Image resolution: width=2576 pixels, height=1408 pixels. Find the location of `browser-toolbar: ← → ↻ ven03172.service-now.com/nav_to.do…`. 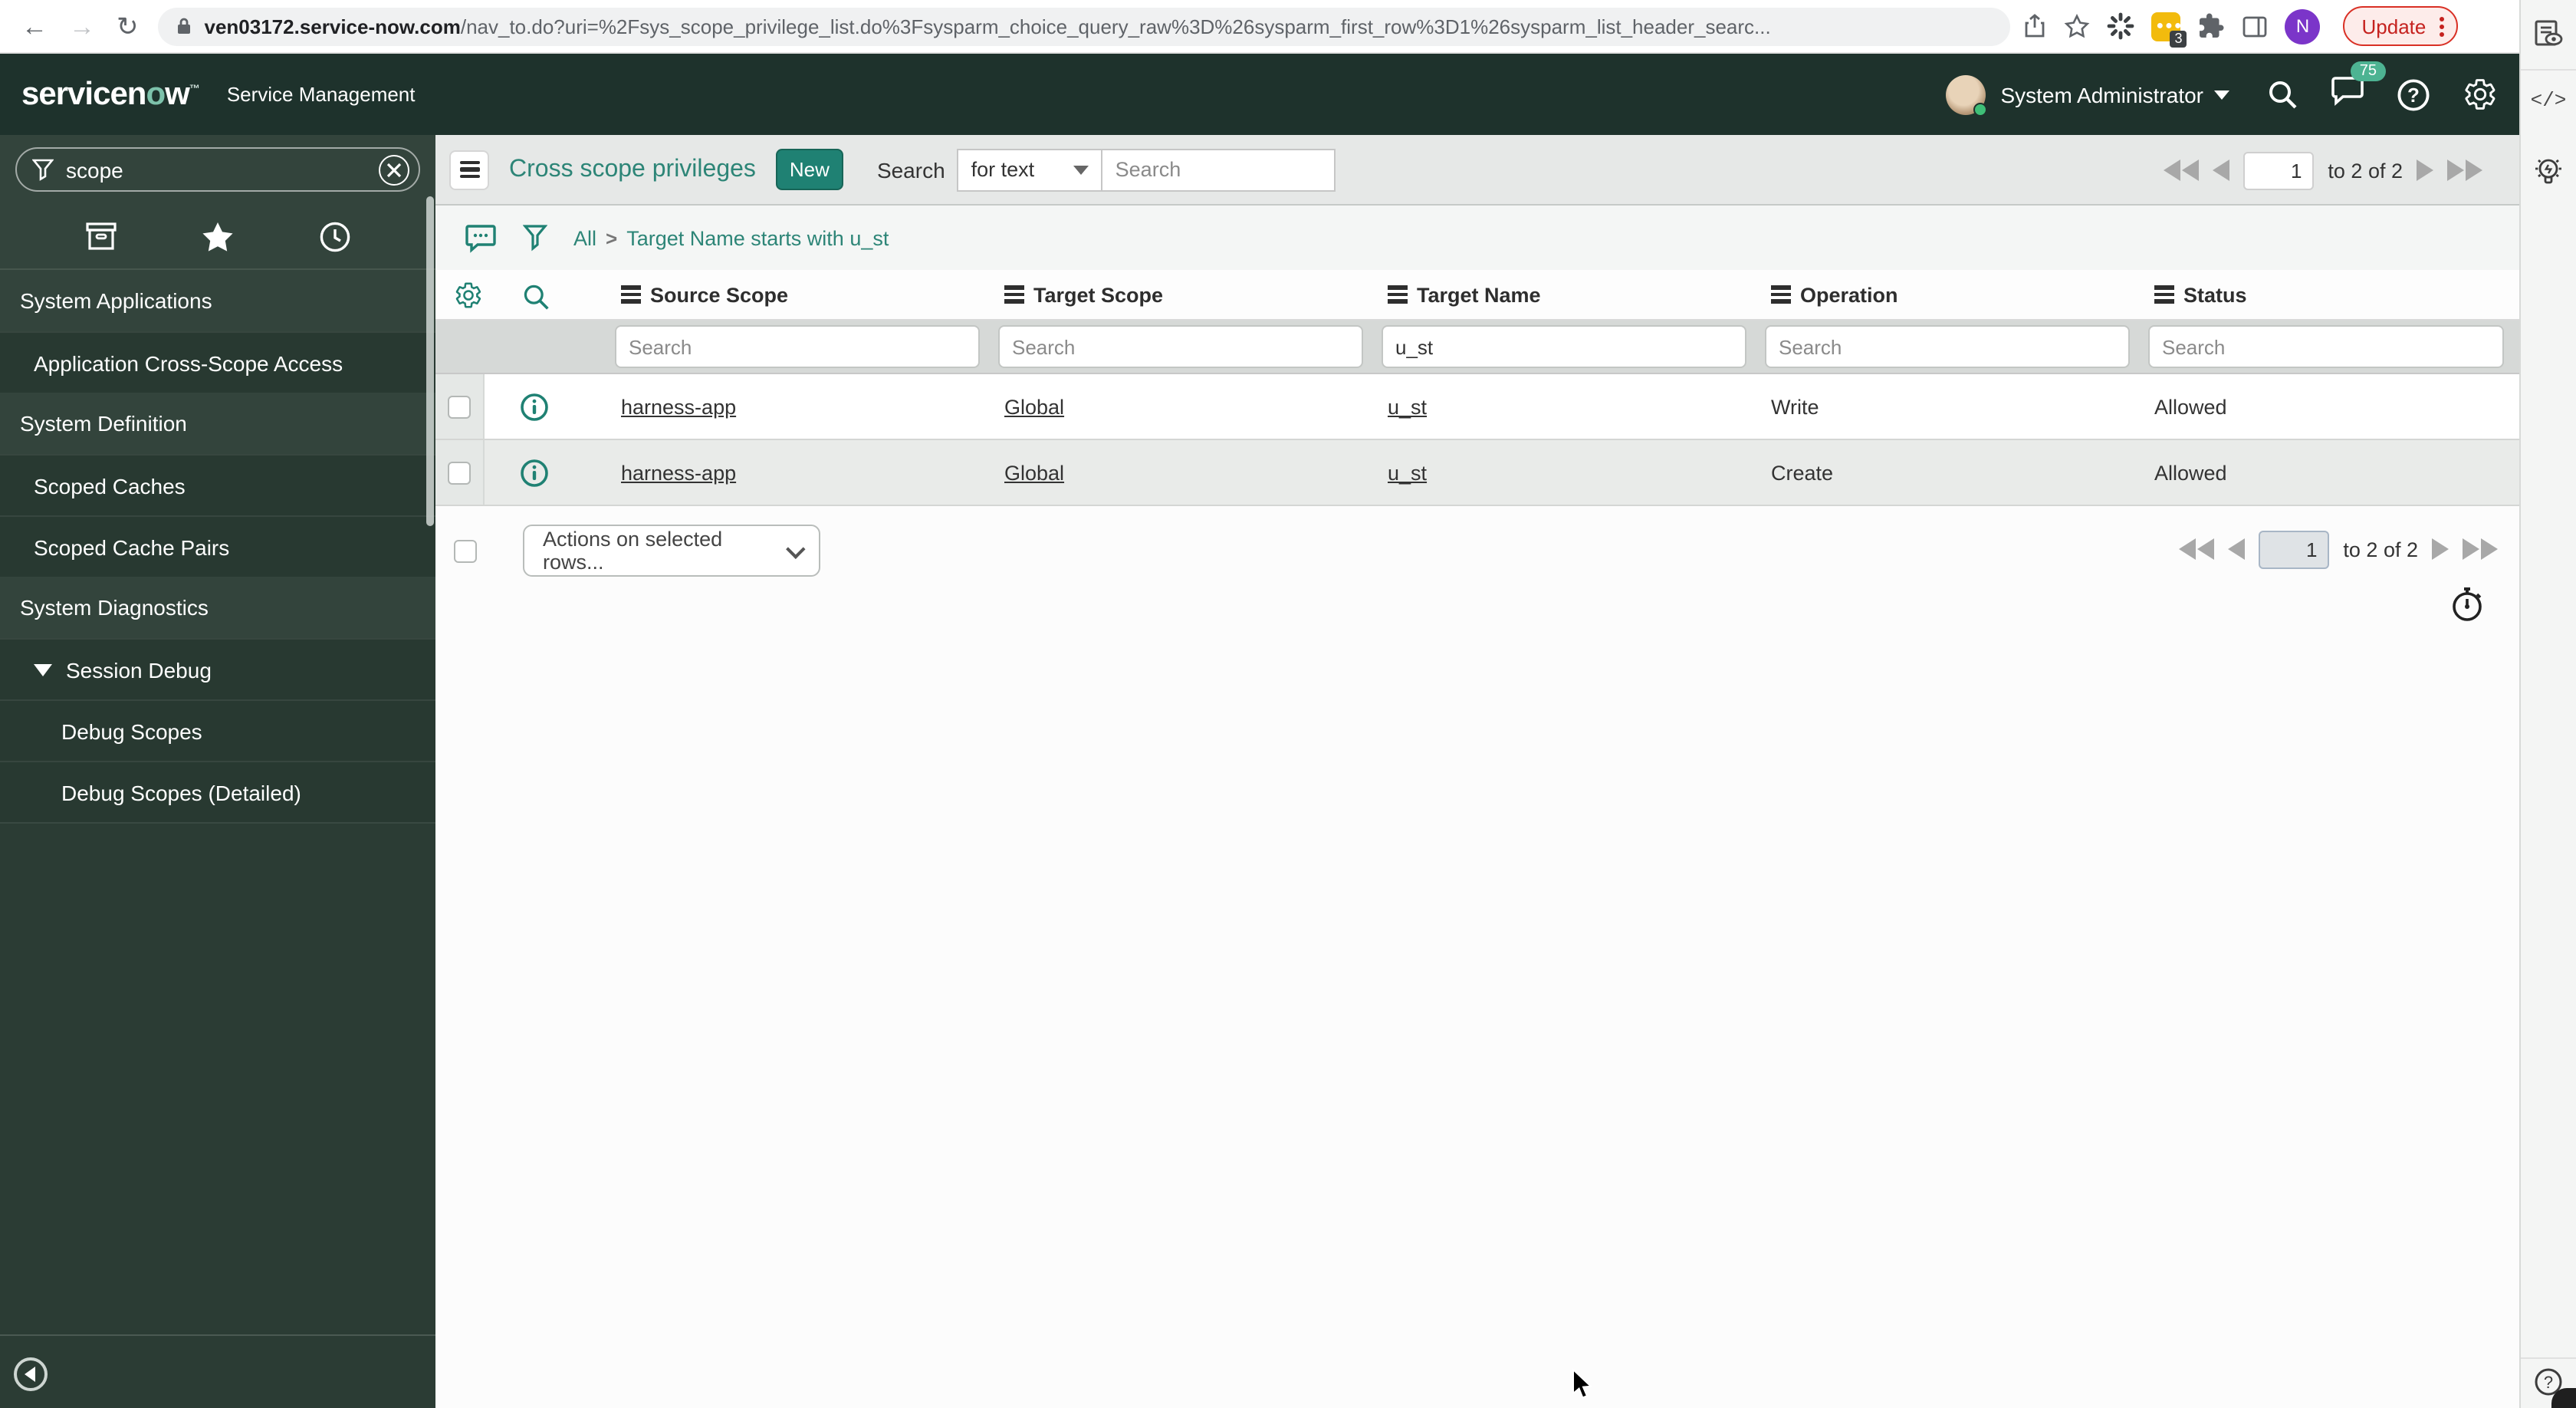

browser-toolbar: ← → ↻ ven03172.service-now.com/nav_to.do… is located at coordinates (1259, 27).